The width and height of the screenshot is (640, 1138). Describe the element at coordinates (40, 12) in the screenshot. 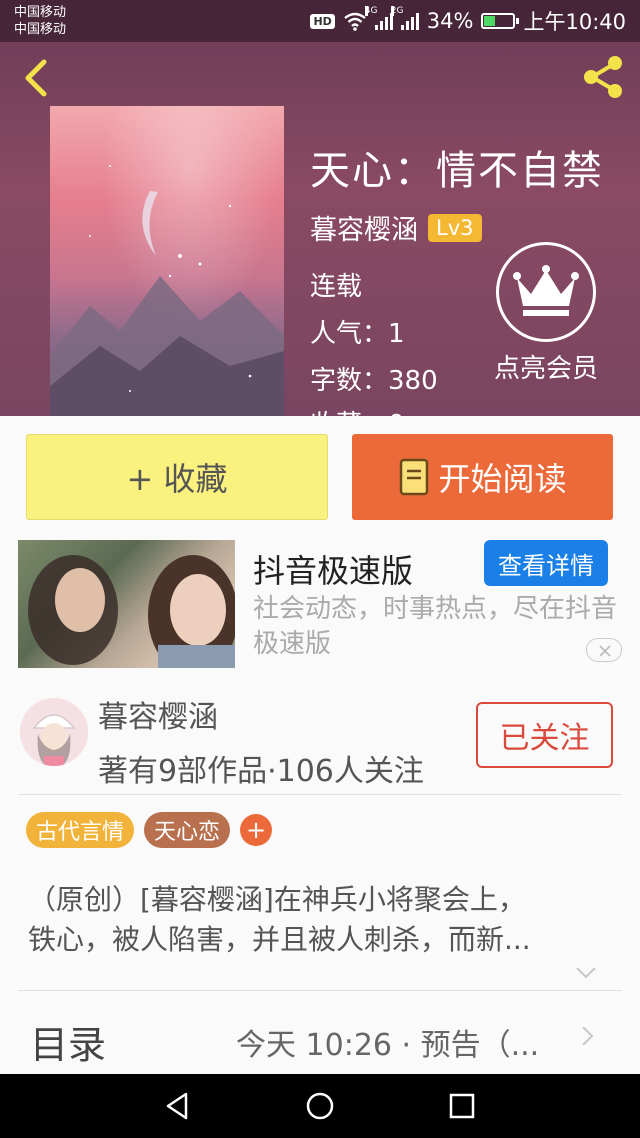

I see `carrier-1: 中国移动` at that location.